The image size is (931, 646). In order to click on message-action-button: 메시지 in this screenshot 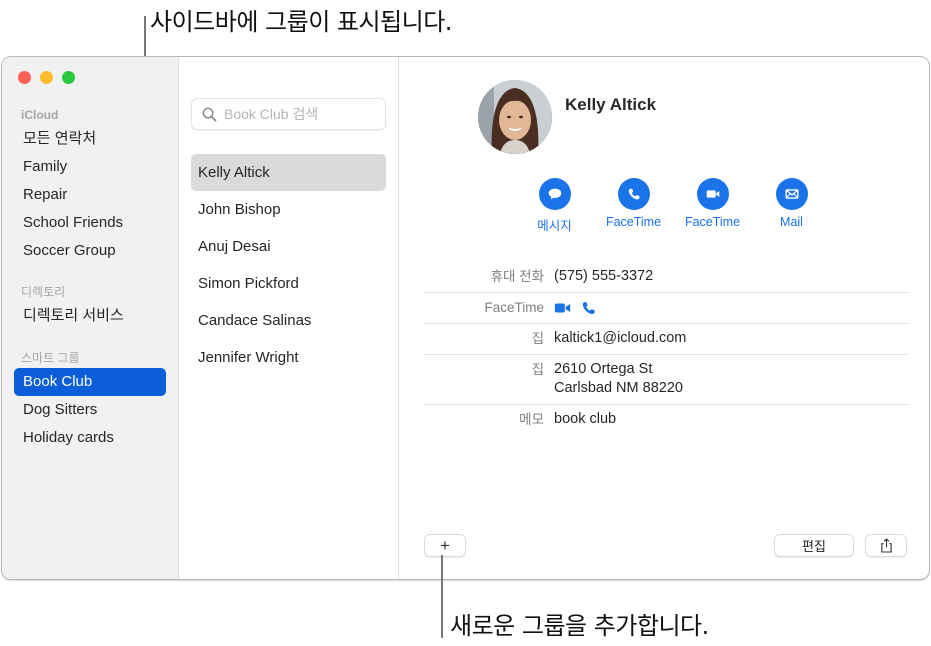, I will do `click(554, 206)`.